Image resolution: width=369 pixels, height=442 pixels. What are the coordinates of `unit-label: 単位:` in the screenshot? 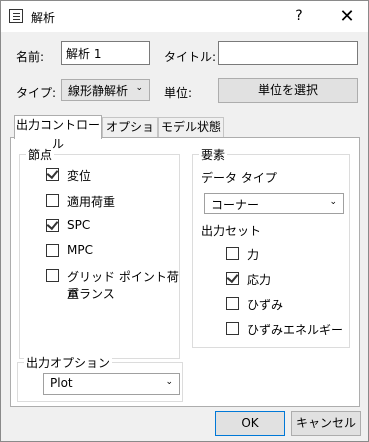 It's located at (178, 93).